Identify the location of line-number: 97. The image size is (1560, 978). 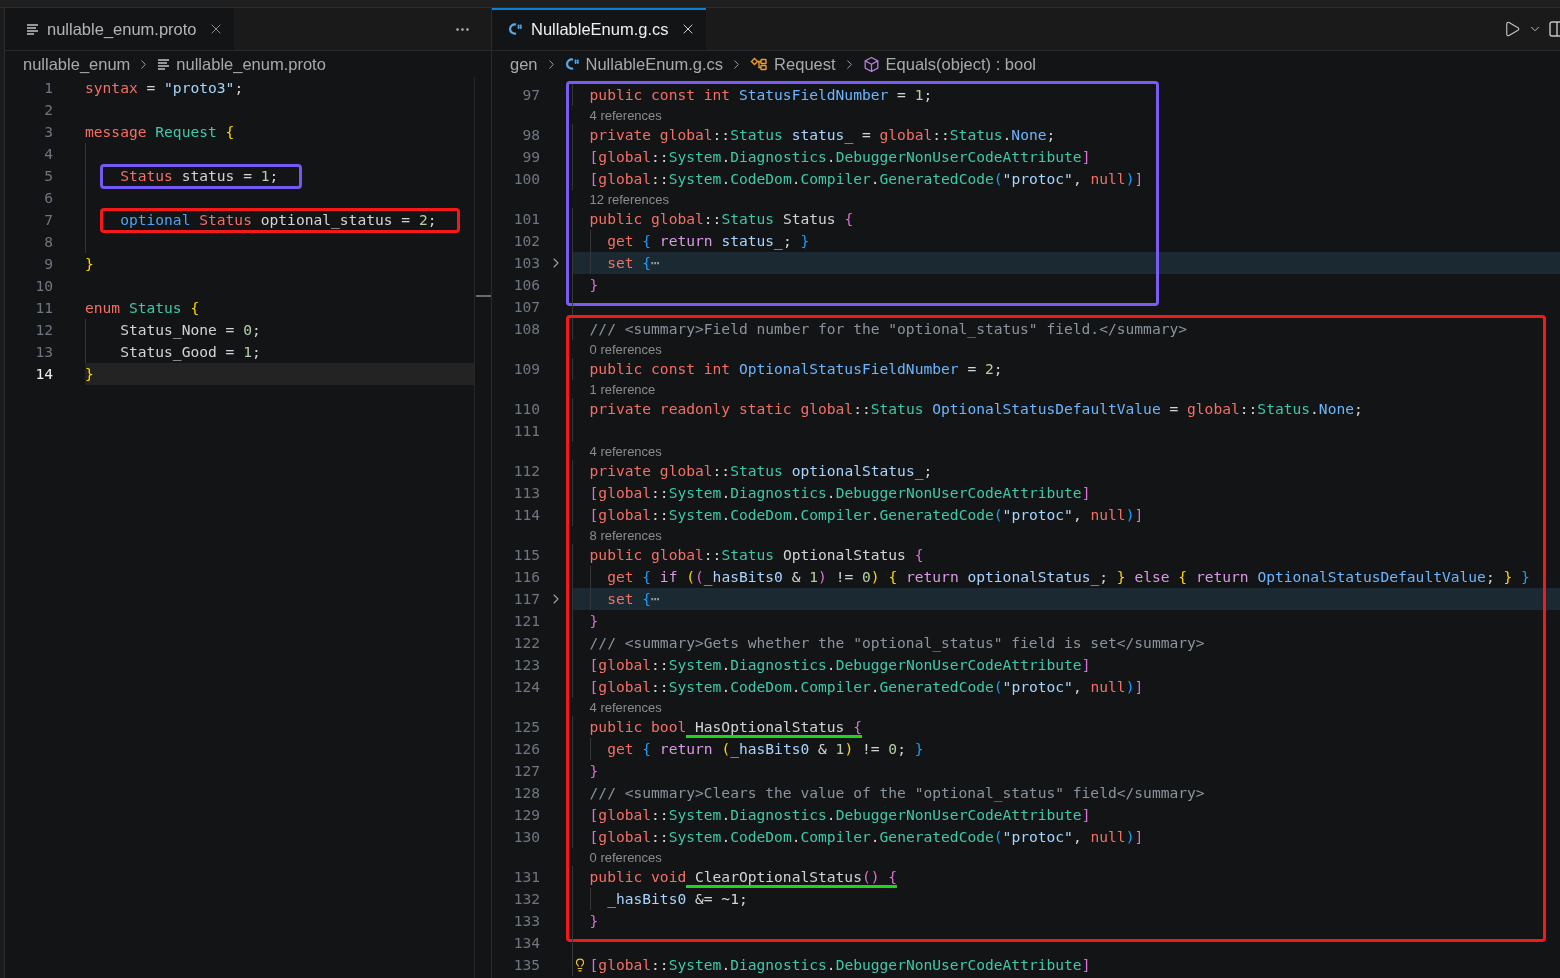
(530, 95).